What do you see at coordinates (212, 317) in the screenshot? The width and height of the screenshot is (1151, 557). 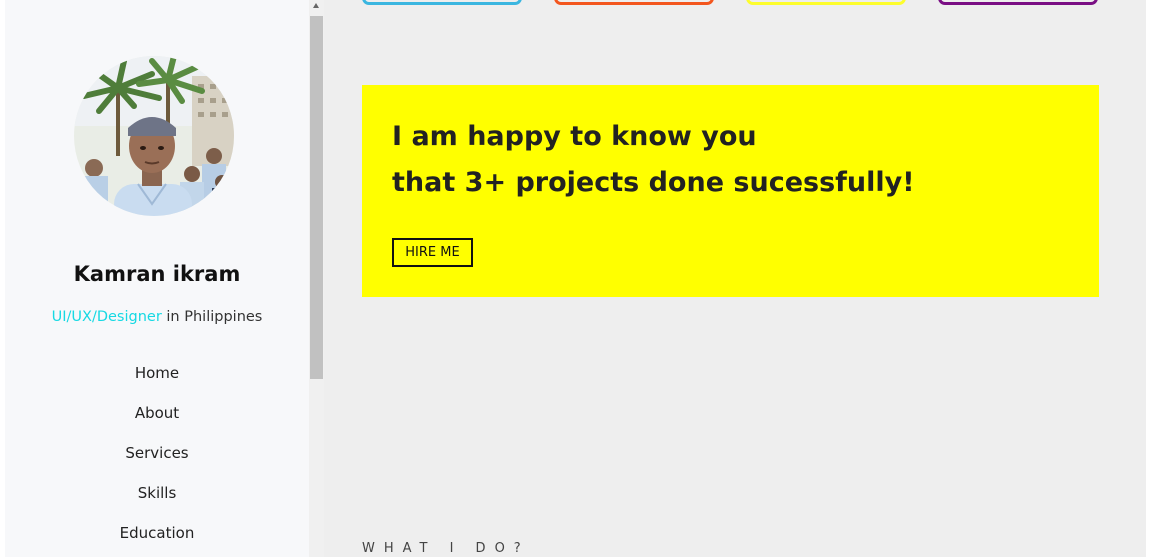 I see `profile-location: in Philippines` at bounding box center [212, 317].